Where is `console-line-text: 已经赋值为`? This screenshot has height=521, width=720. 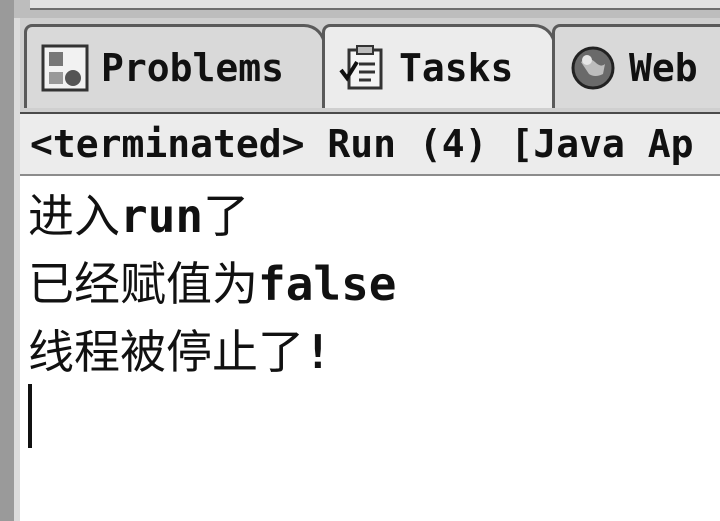
console-line-text: 已经赋值为 is located at coordinates (143, 284).